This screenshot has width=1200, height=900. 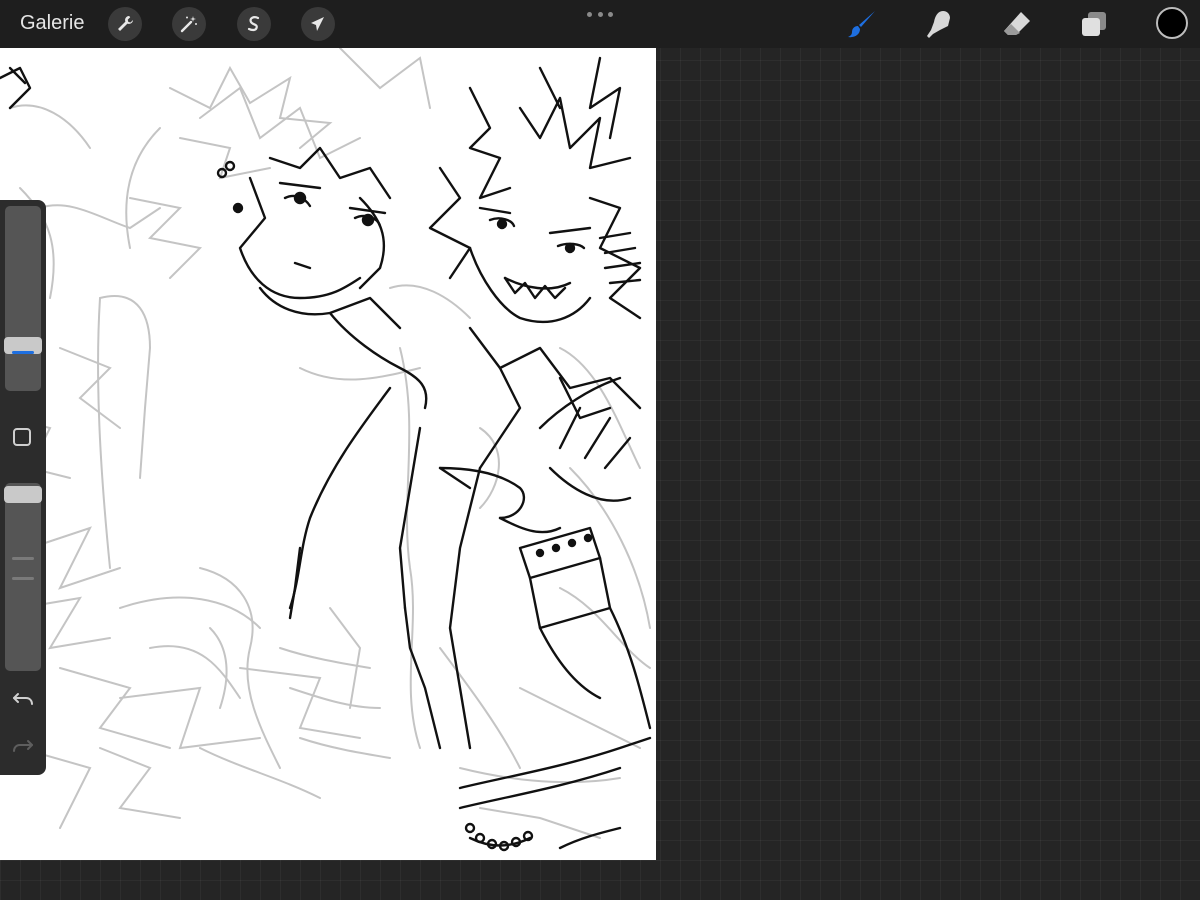 I want to click on tool-sidebar, so click(x=23, y=487).